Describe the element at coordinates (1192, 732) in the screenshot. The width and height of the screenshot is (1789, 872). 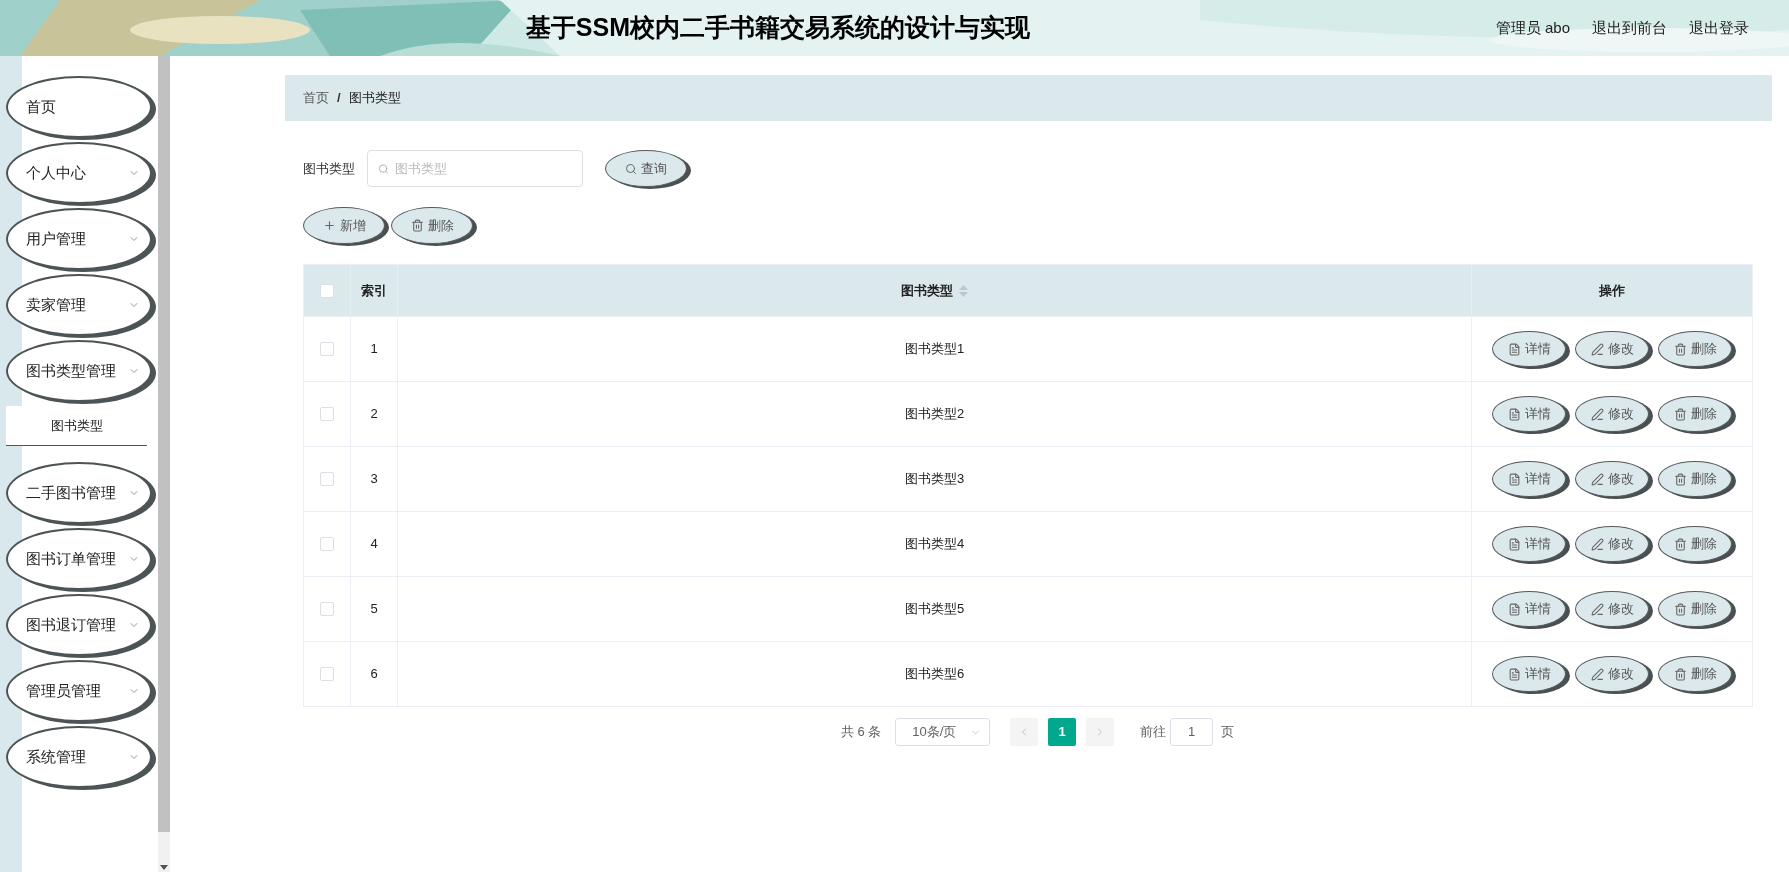
I see `goto-page-field: 1` at that location.